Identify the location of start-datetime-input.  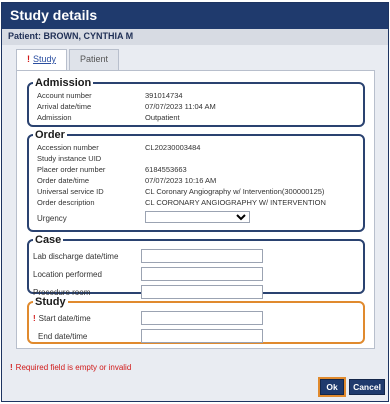
(202, 318).